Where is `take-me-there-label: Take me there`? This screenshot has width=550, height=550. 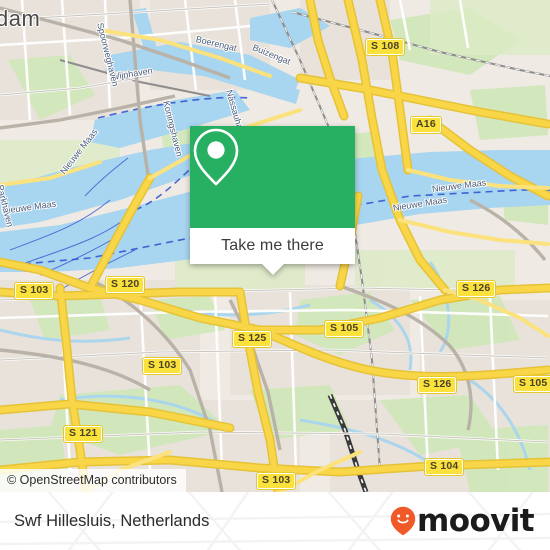 take-me-there-label: Take me there is located at coordinates (272, 245).